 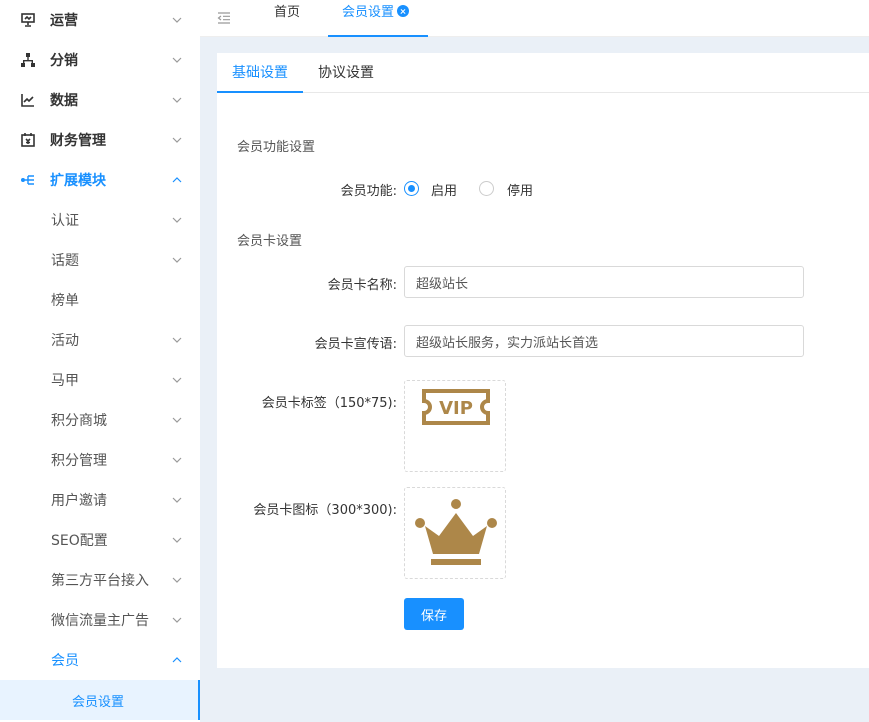 What do you see at coordinates (346, 73) in the screenshot?
I see `tab-agreement-settings: 协议设置` at bounding box center [346, 73].